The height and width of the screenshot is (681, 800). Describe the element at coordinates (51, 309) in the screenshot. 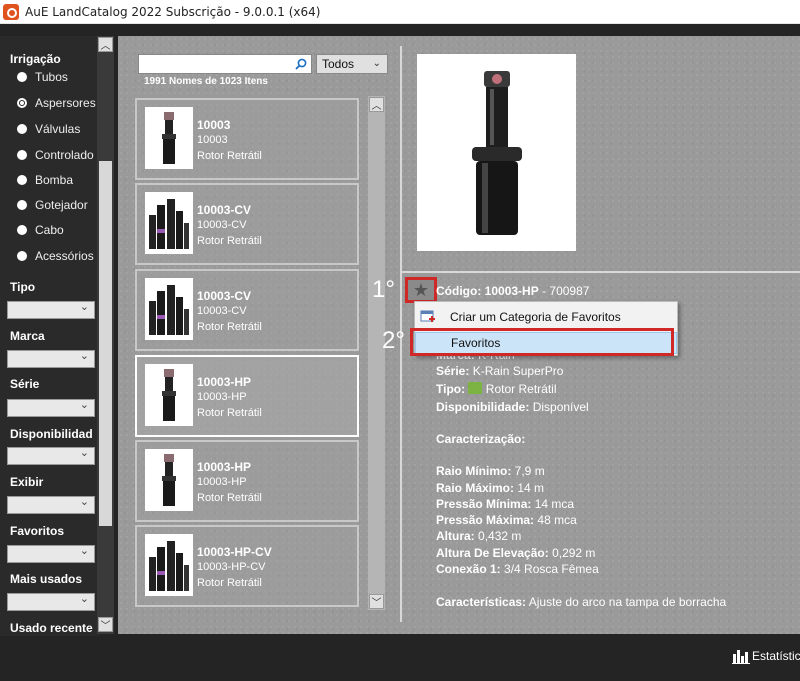

I see `tipo-select` at that location.